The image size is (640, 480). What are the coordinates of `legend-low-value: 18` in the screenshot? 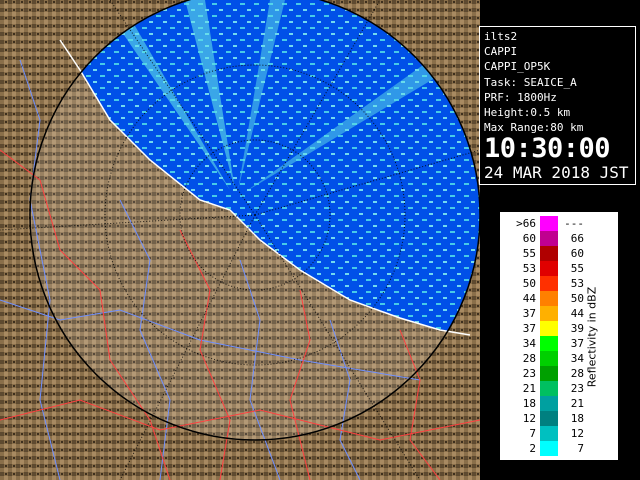 It's located at (529, 403).